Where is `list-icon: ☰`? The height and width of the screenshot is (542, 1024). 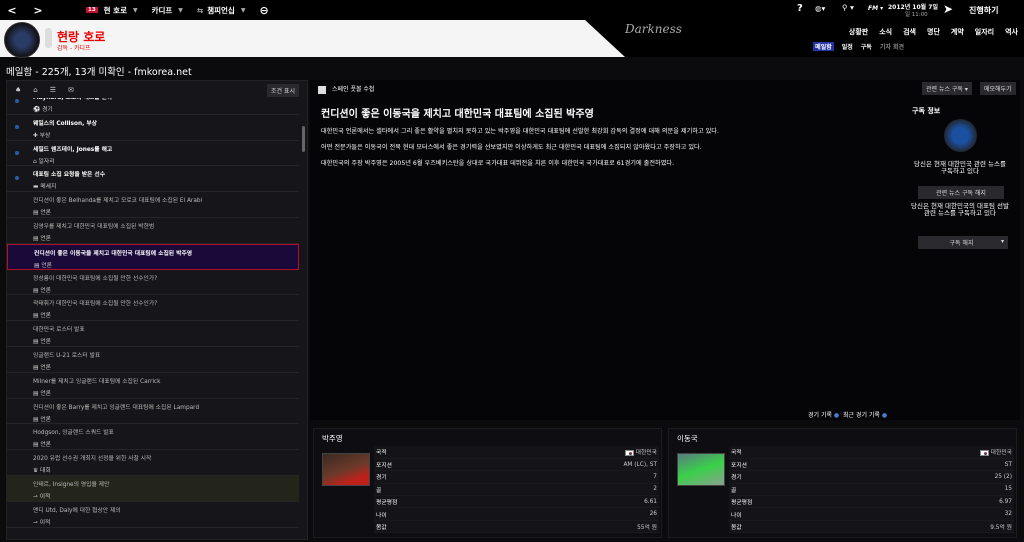 list-icon: ☰ is located at coordinates (53, 90).